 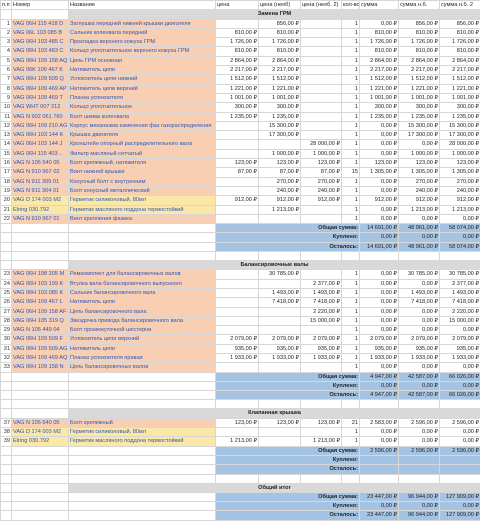 I want to click on part-number-cell: VAG 06H 103 085 K, so click(x=40, y=292).